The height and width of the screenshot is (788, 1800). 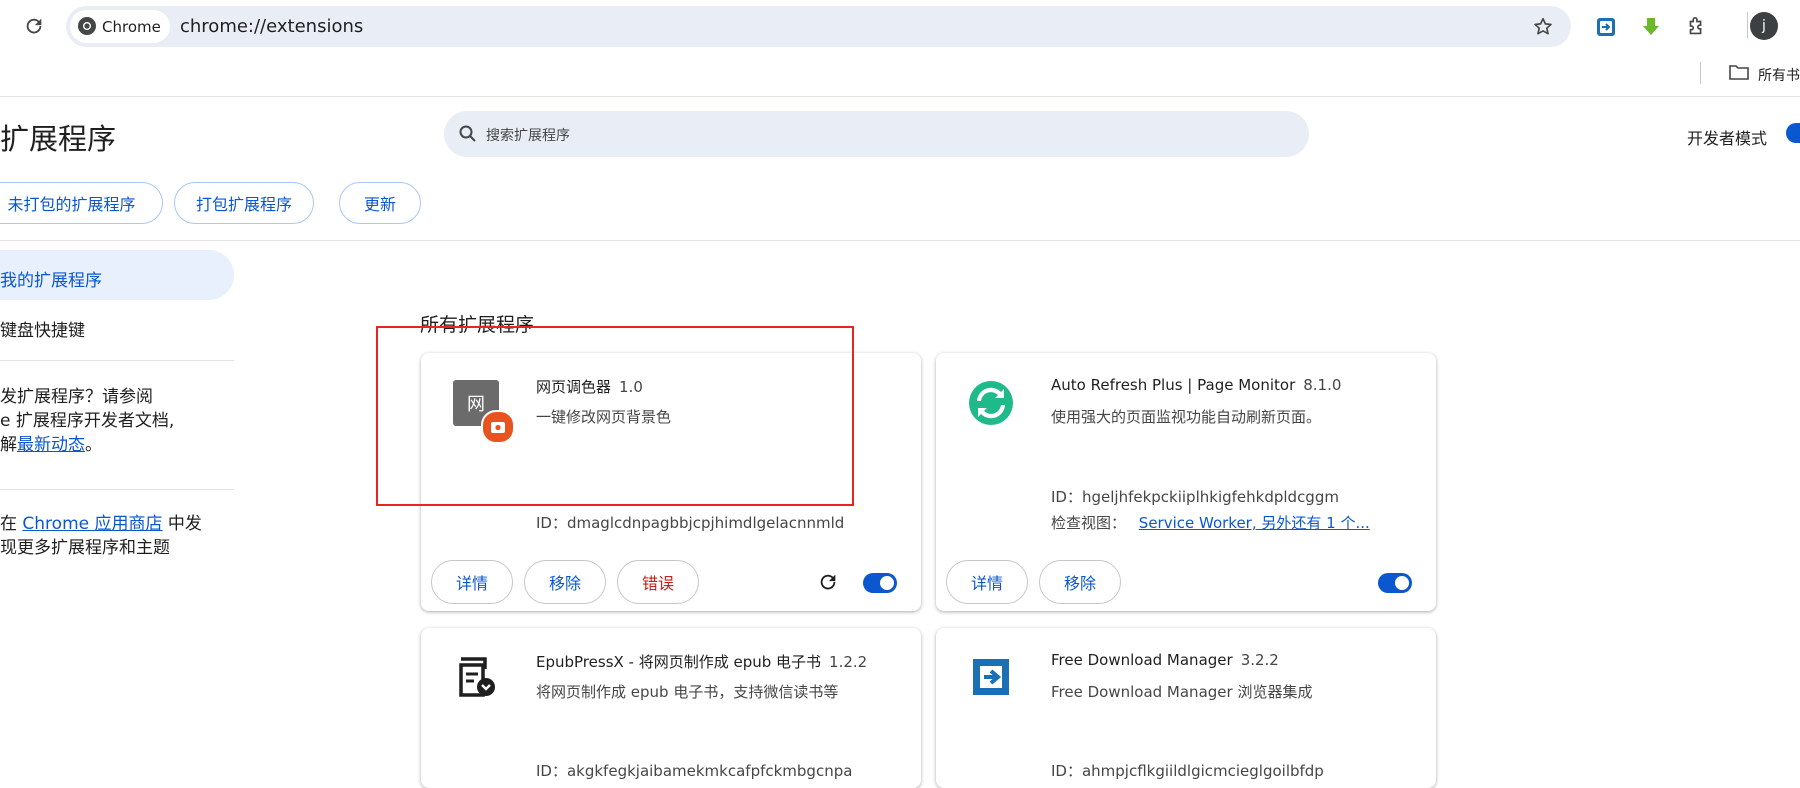 What do you see at coordinates (1793, 133) in the screenshot?
I see `dev-mode-toggle` at bounding box center [1793, 133].